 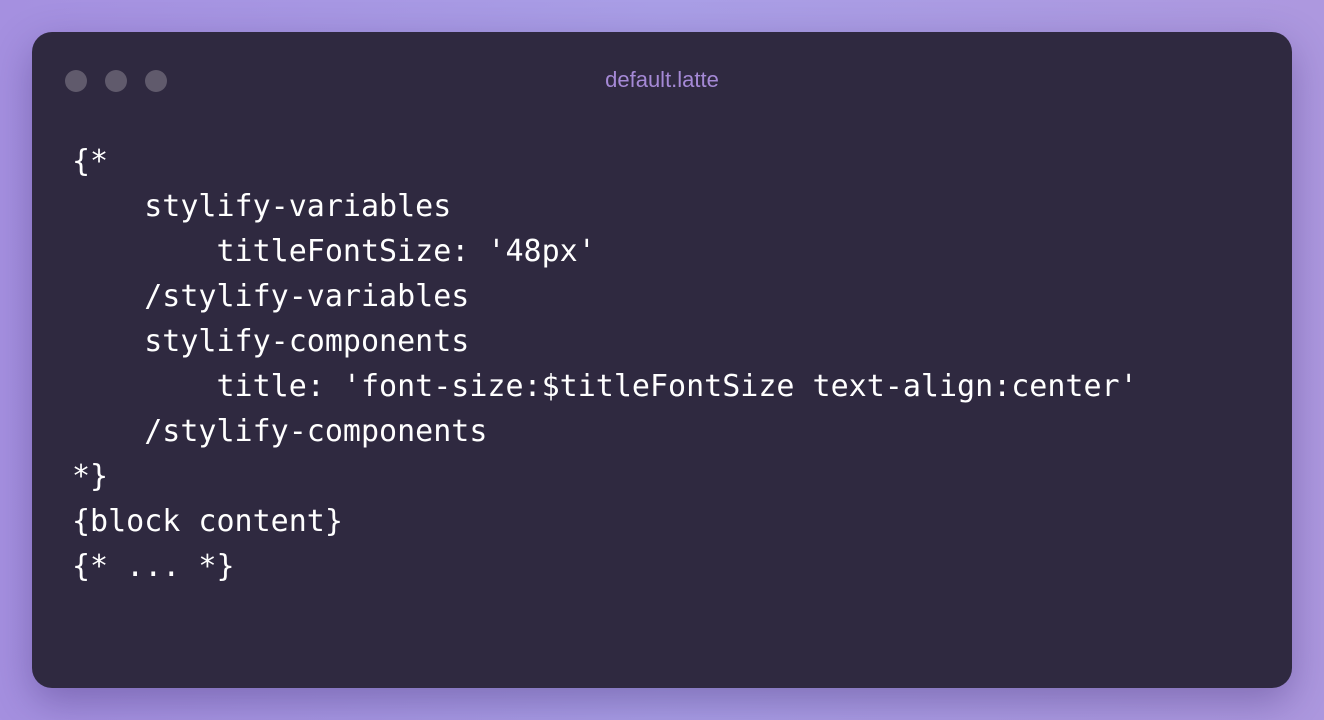 I want to click on code-line-7: /stylify-components, so click(x=280, y=431).